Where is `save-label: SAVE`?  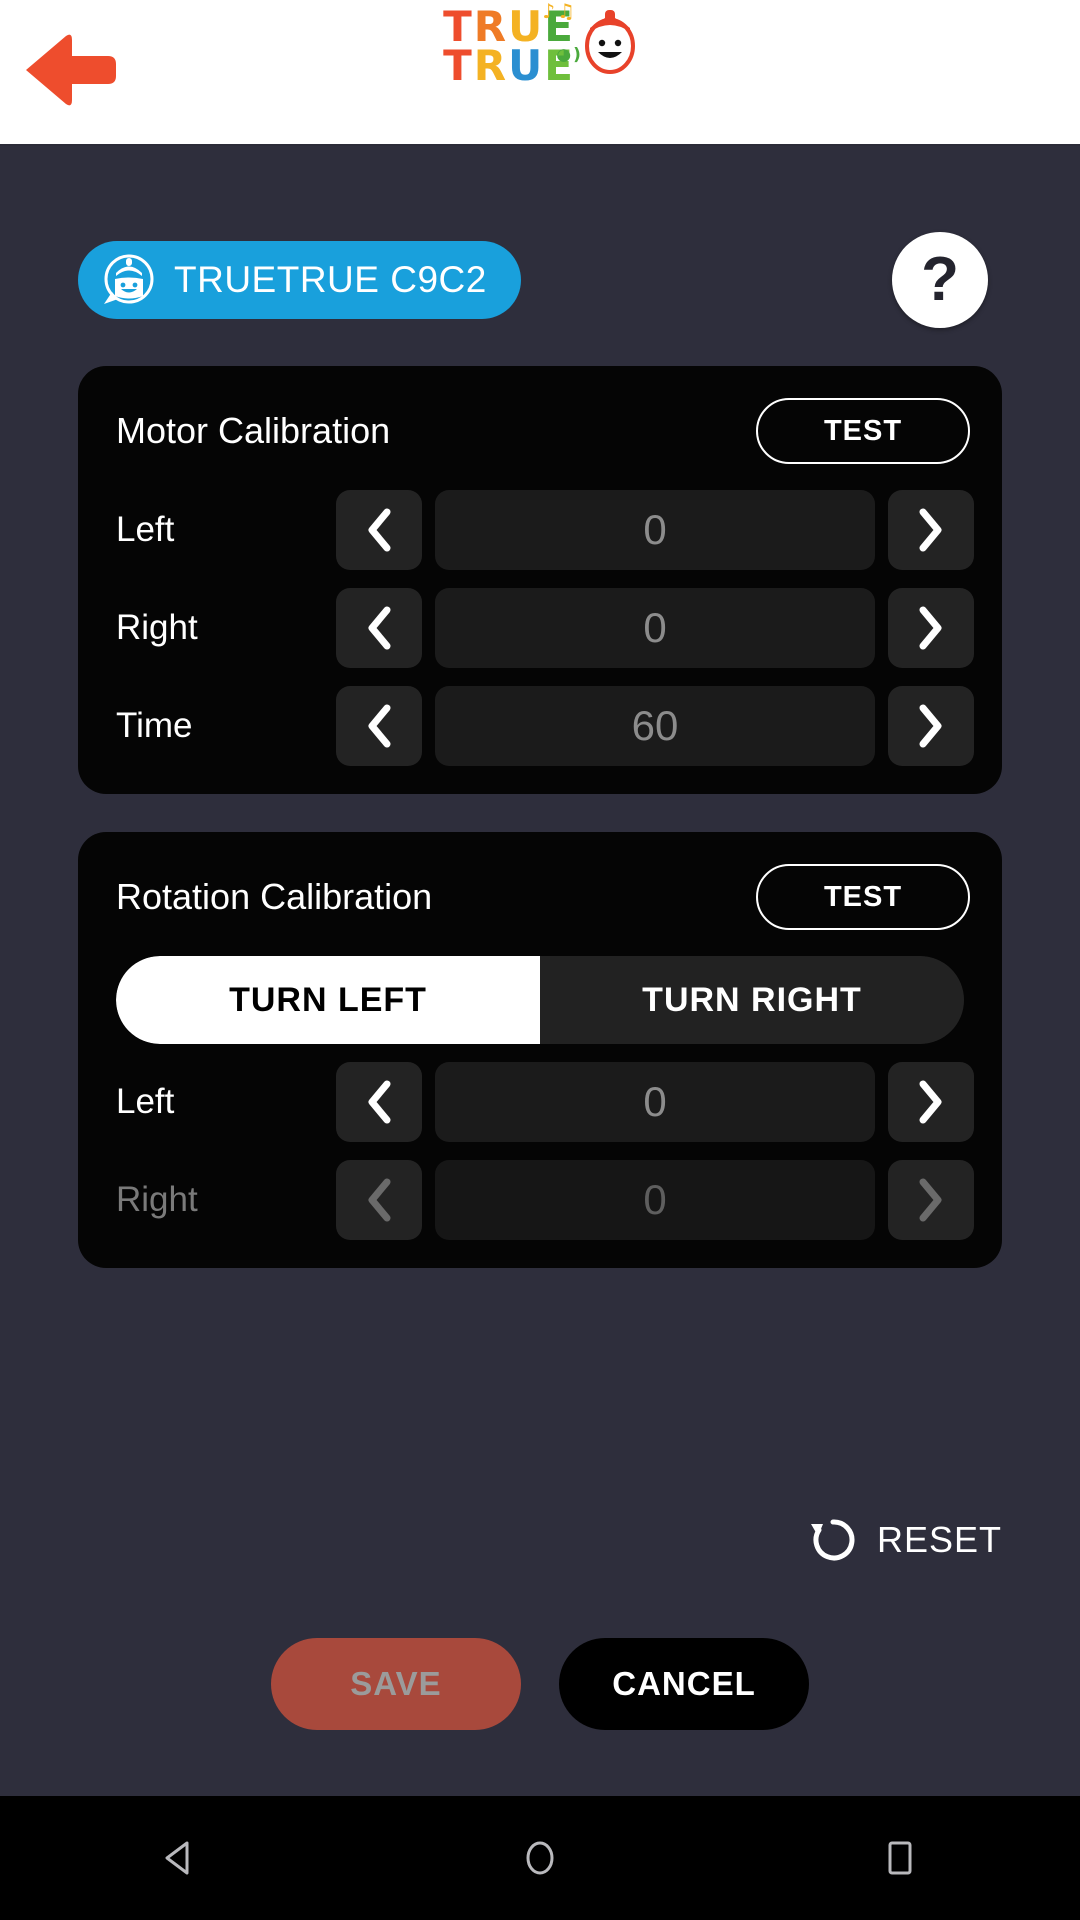
save-label: SAVE is located at coordinates (396, 1683).